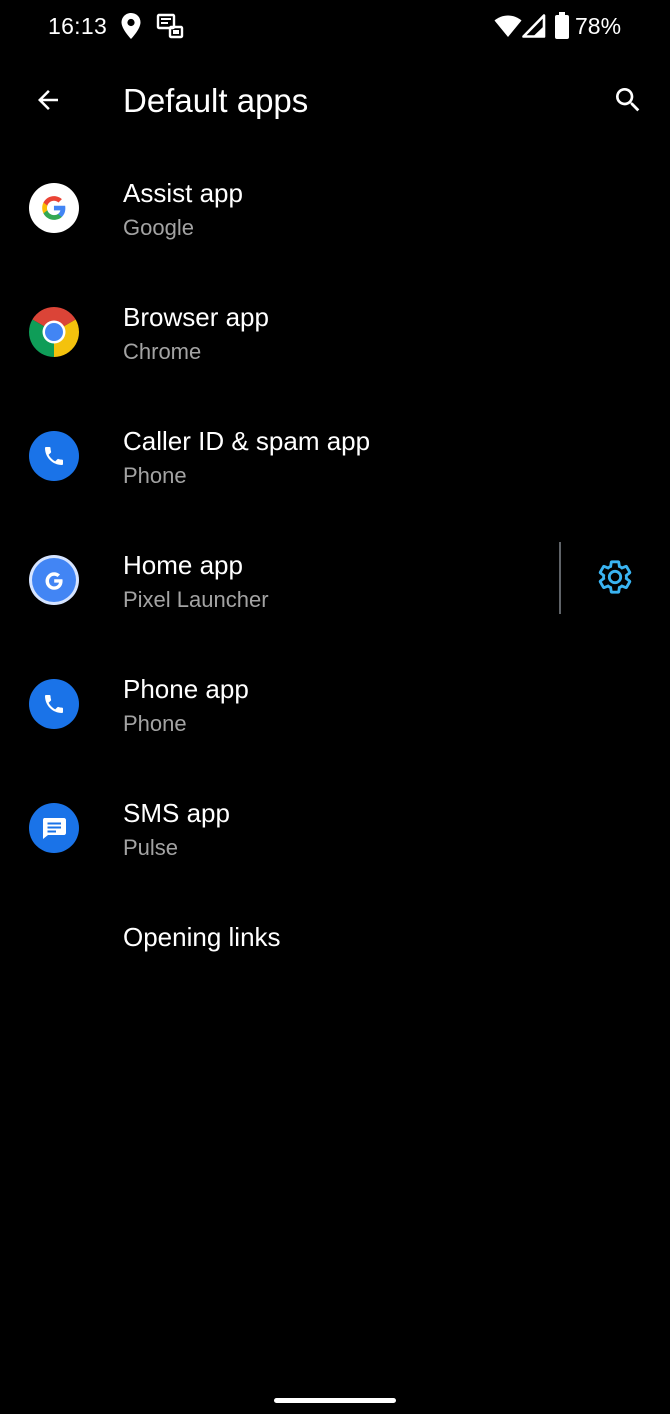 This screenshot has width=670, height=1414. Describe the element at coordinates (335, 580) in the screenshot. I see `pref-home-app: Home app Pixel Launcher` at that location.